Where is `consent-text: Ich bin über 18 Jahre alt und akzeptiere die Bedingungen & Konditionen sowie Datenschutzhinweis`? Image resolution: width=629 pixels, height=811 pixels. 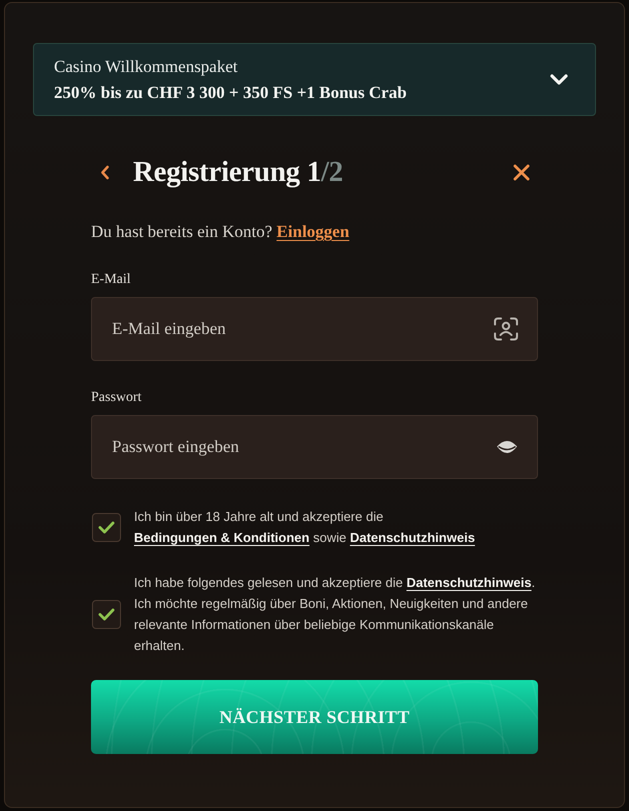 consent-text: Ich bin über 18 Jahre alt und akzeptiere die Bedingungen & Konditionen sowie Datenschutzhinweis is located at coordinates (305, 527).